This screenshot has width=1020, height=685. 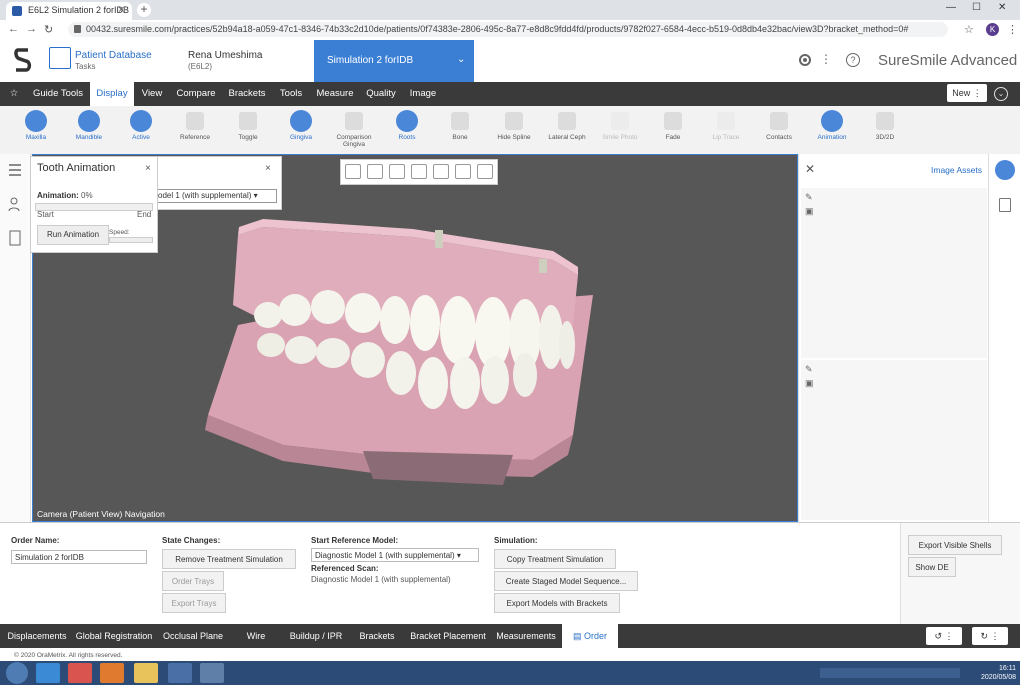 What do you see at coordinates (990, 636) in the screenshot?
I see `redo-button: ↻ ⋮` at bounding box center [990, 636].